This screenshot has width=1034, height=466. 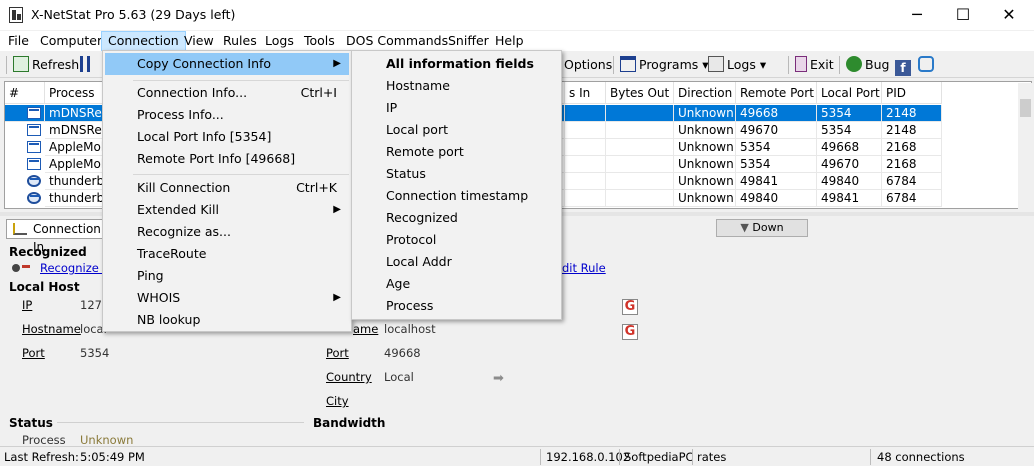 I want to click on menu-item-kill-connection: Kill Connection Ctrl+K, so click(x=227, y=188).